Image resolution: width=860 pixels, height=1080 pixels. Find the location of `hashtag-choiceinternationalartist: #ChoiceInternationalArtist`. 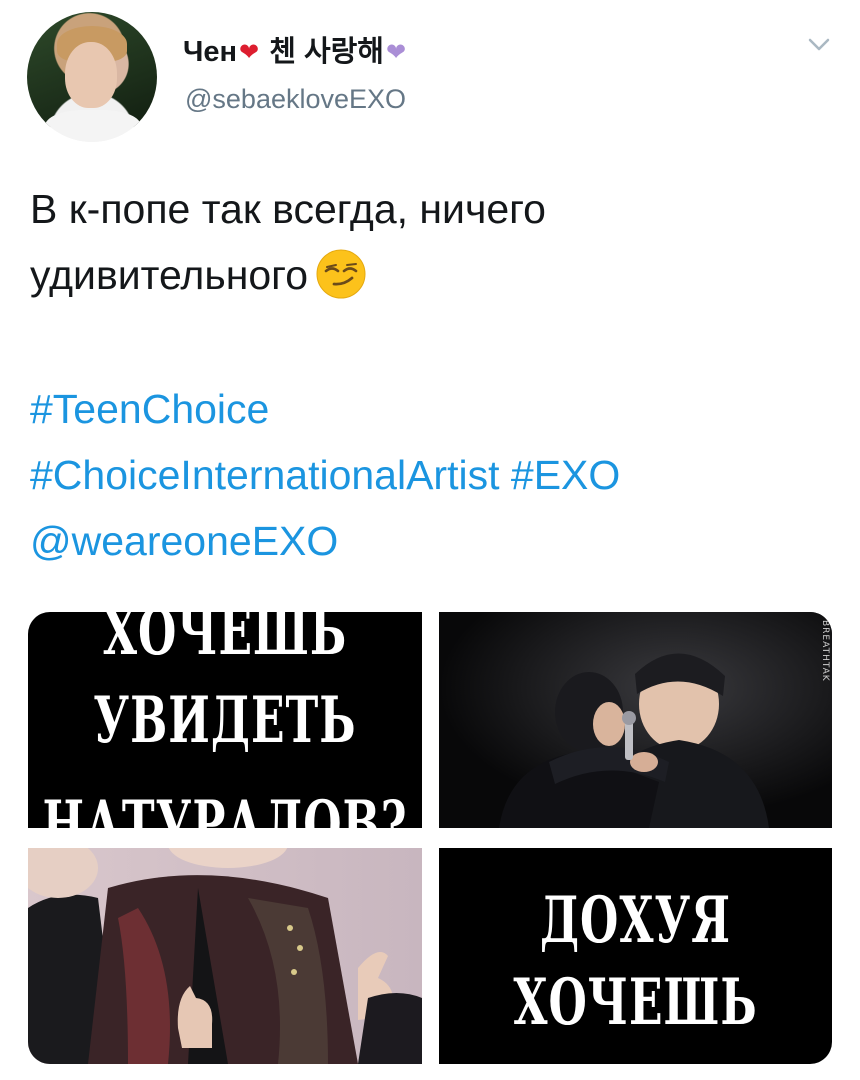

hashtag-choiceinternationalartist: #ChoiceInternationalArtist is located at coordinates (264, 475).